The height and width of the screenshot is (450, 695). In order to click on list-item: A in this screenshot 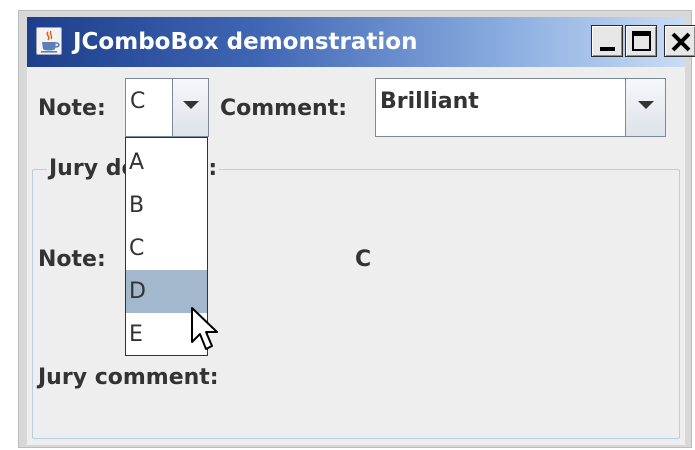, I will do `click(166, 162)`.